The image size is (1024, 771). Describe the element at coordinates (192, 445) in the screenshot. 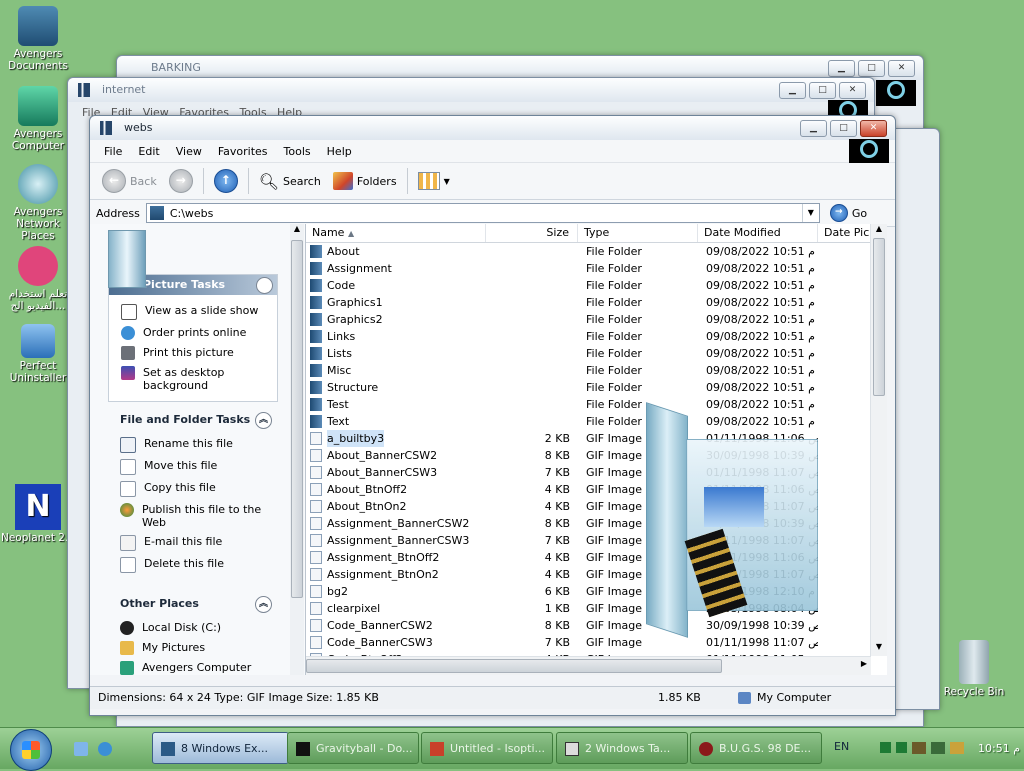

I see `task-rename: Rename this file` at that location.